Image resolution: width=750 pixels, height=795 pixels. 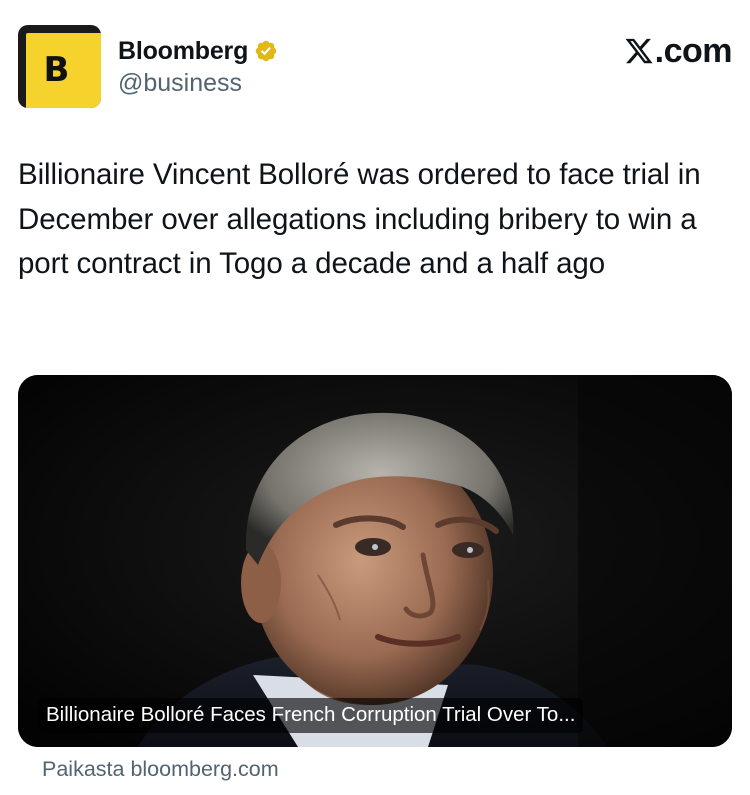 I want to click on account-handle: @business, so click(x=198, y=83).